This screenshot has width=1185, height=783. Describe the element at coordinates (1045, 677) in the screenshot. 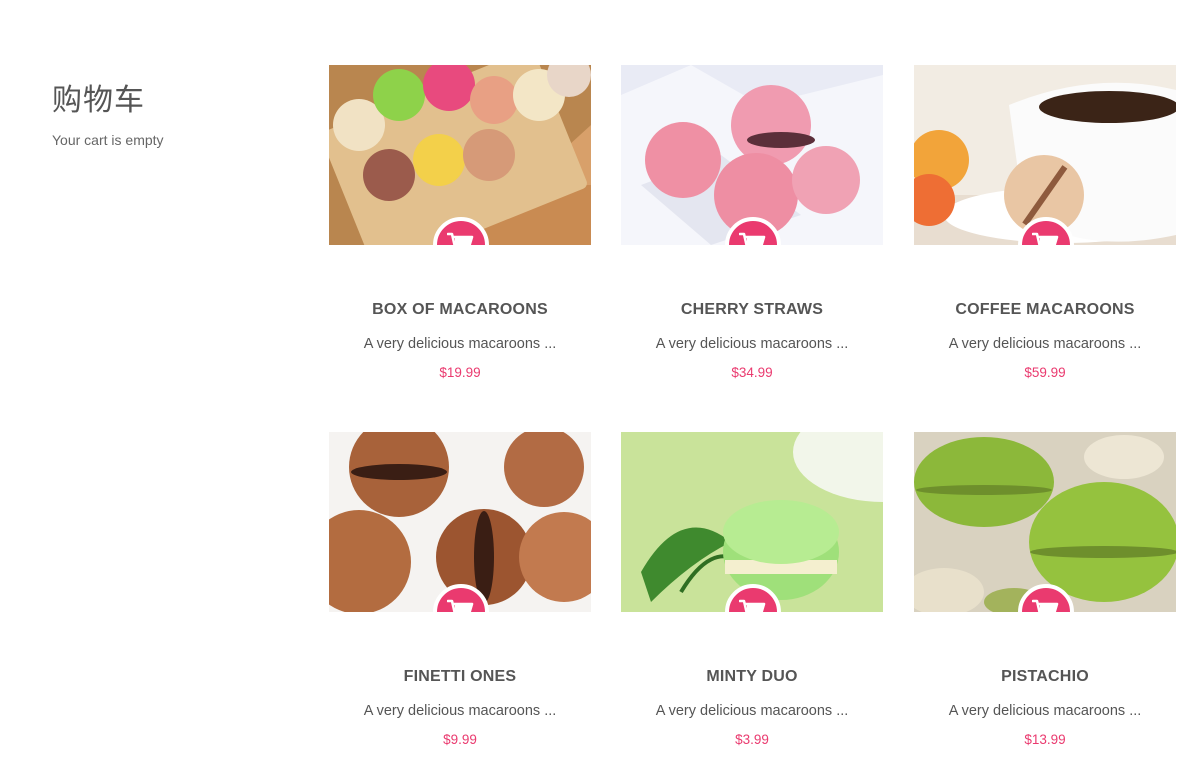

I see `product-name: PISTACHIO` at that location.